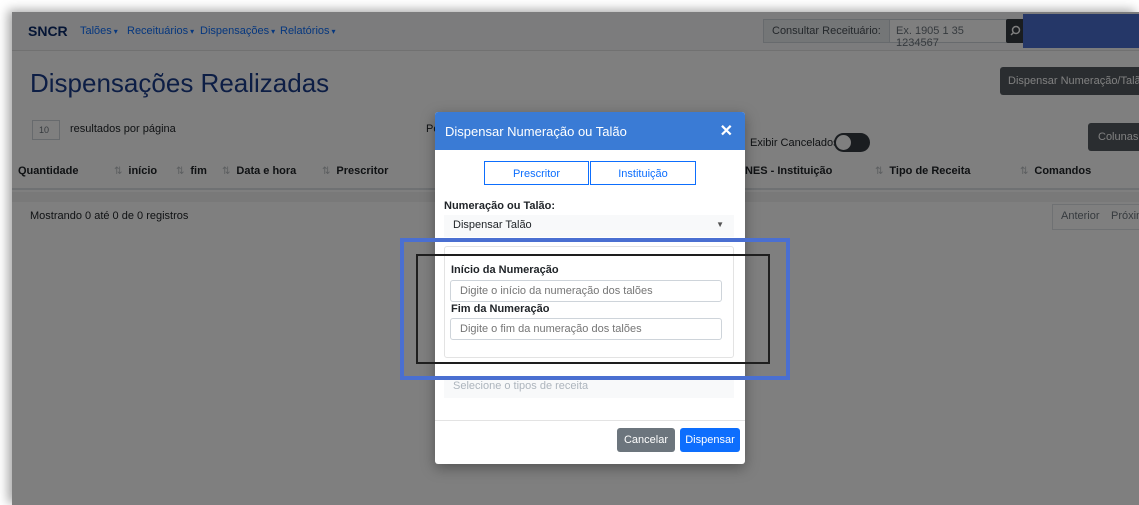 This screenshot has height=505, width=1139. I want to click on modal-header: Dispensar Numeração ou Talão ✕, so click(590, 131).